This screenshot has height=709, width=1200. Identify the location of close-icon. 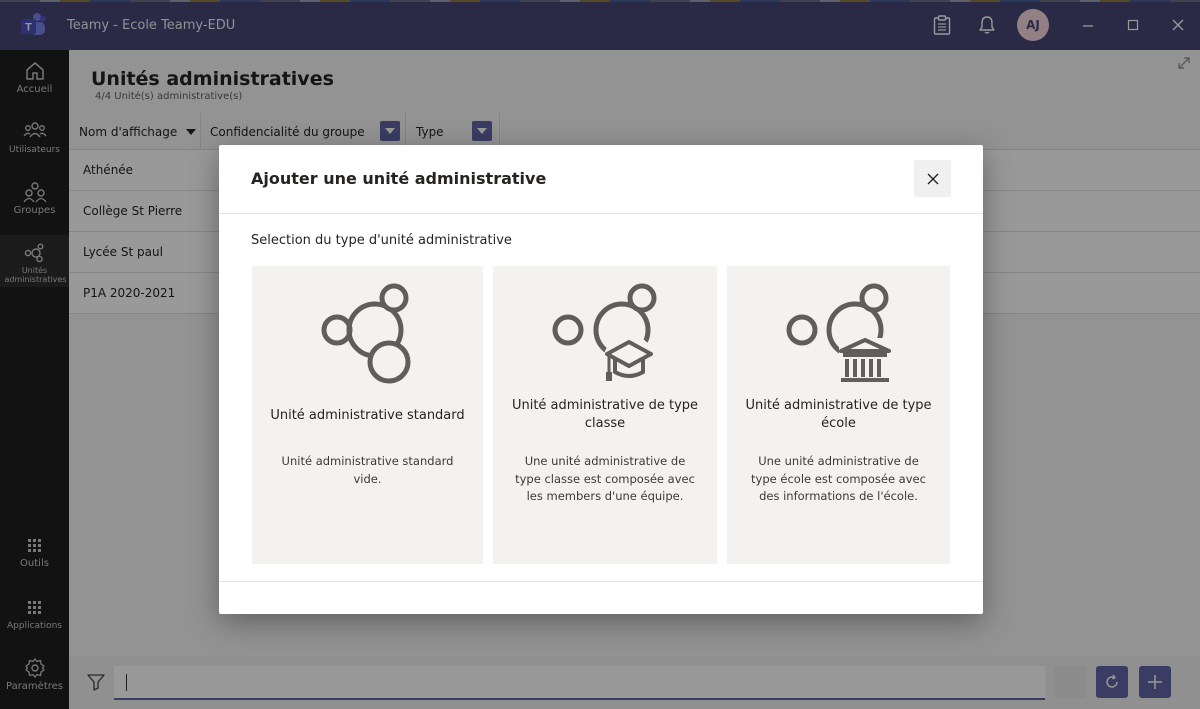
(932, 178).